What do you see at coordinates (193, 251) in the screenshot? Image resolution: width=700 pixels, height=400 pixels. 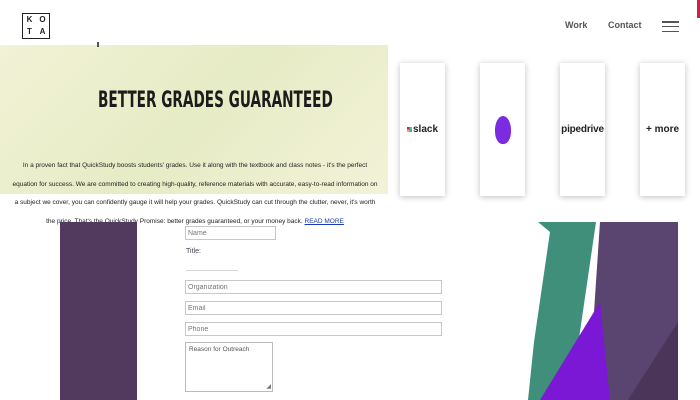 I see `title-label: Title:` at bounding box center [193, 251].